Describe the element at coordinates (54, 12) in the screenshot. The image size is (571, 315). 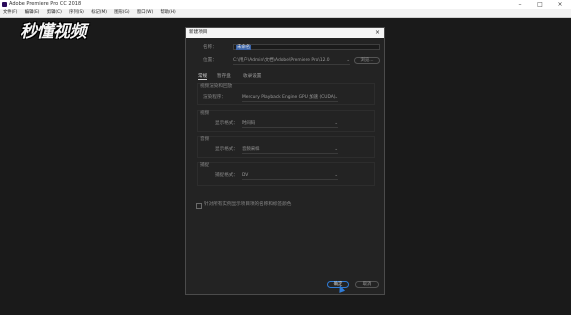
I see `menu-clip: 剪辑(C)` at that location.